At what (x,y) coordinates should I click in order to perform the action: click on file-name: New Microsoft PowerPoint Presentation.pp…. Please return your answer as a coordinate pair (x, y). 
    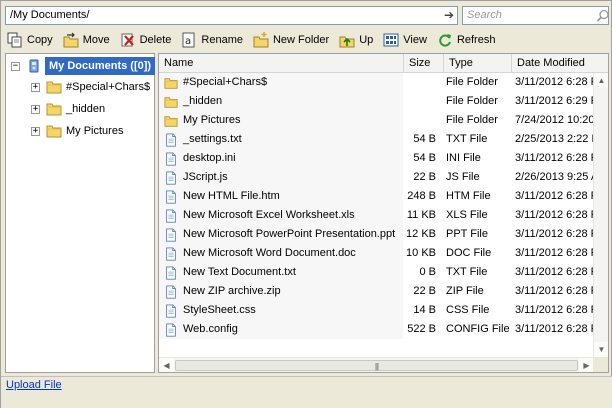
    Looking at the image, I should click on (289, 234).